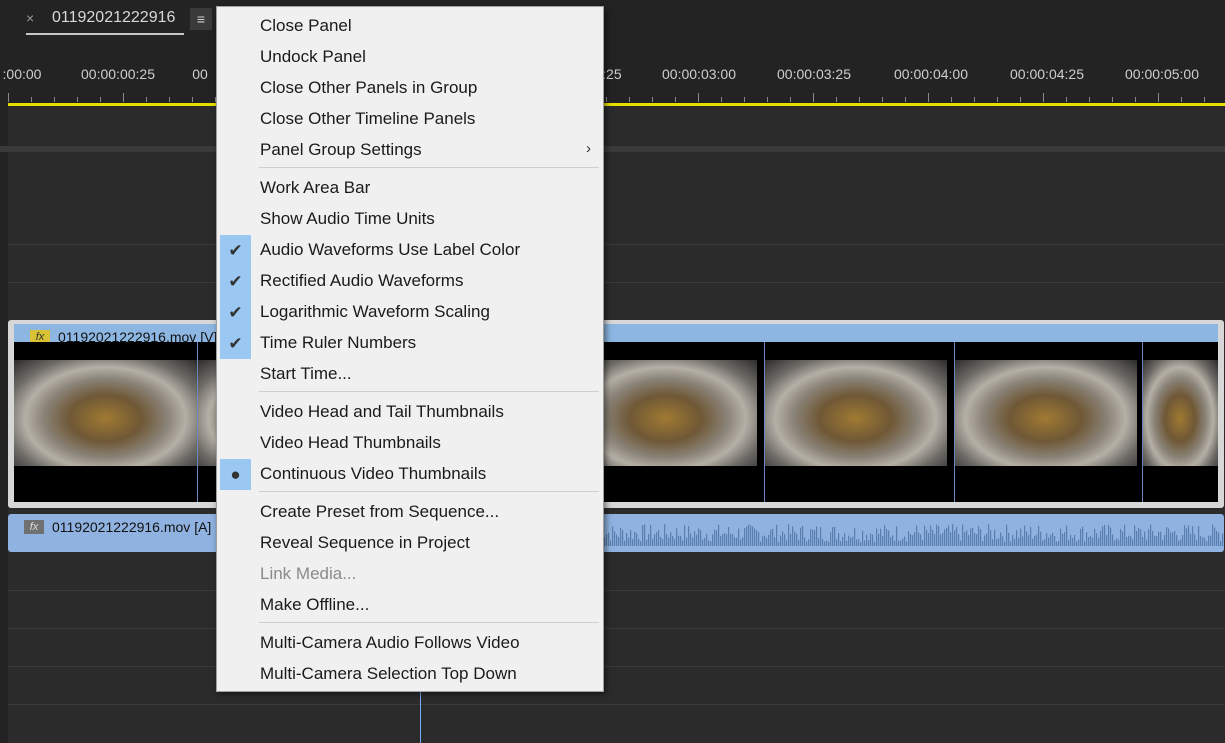 Image resolution: width=1225 pixels, height=743 pixels. Describe the element at coordinates (410, 543) in the screenshot. I see `menu-item-reveal-sequence-in-project: Reveal Sequence in Project` at that location.